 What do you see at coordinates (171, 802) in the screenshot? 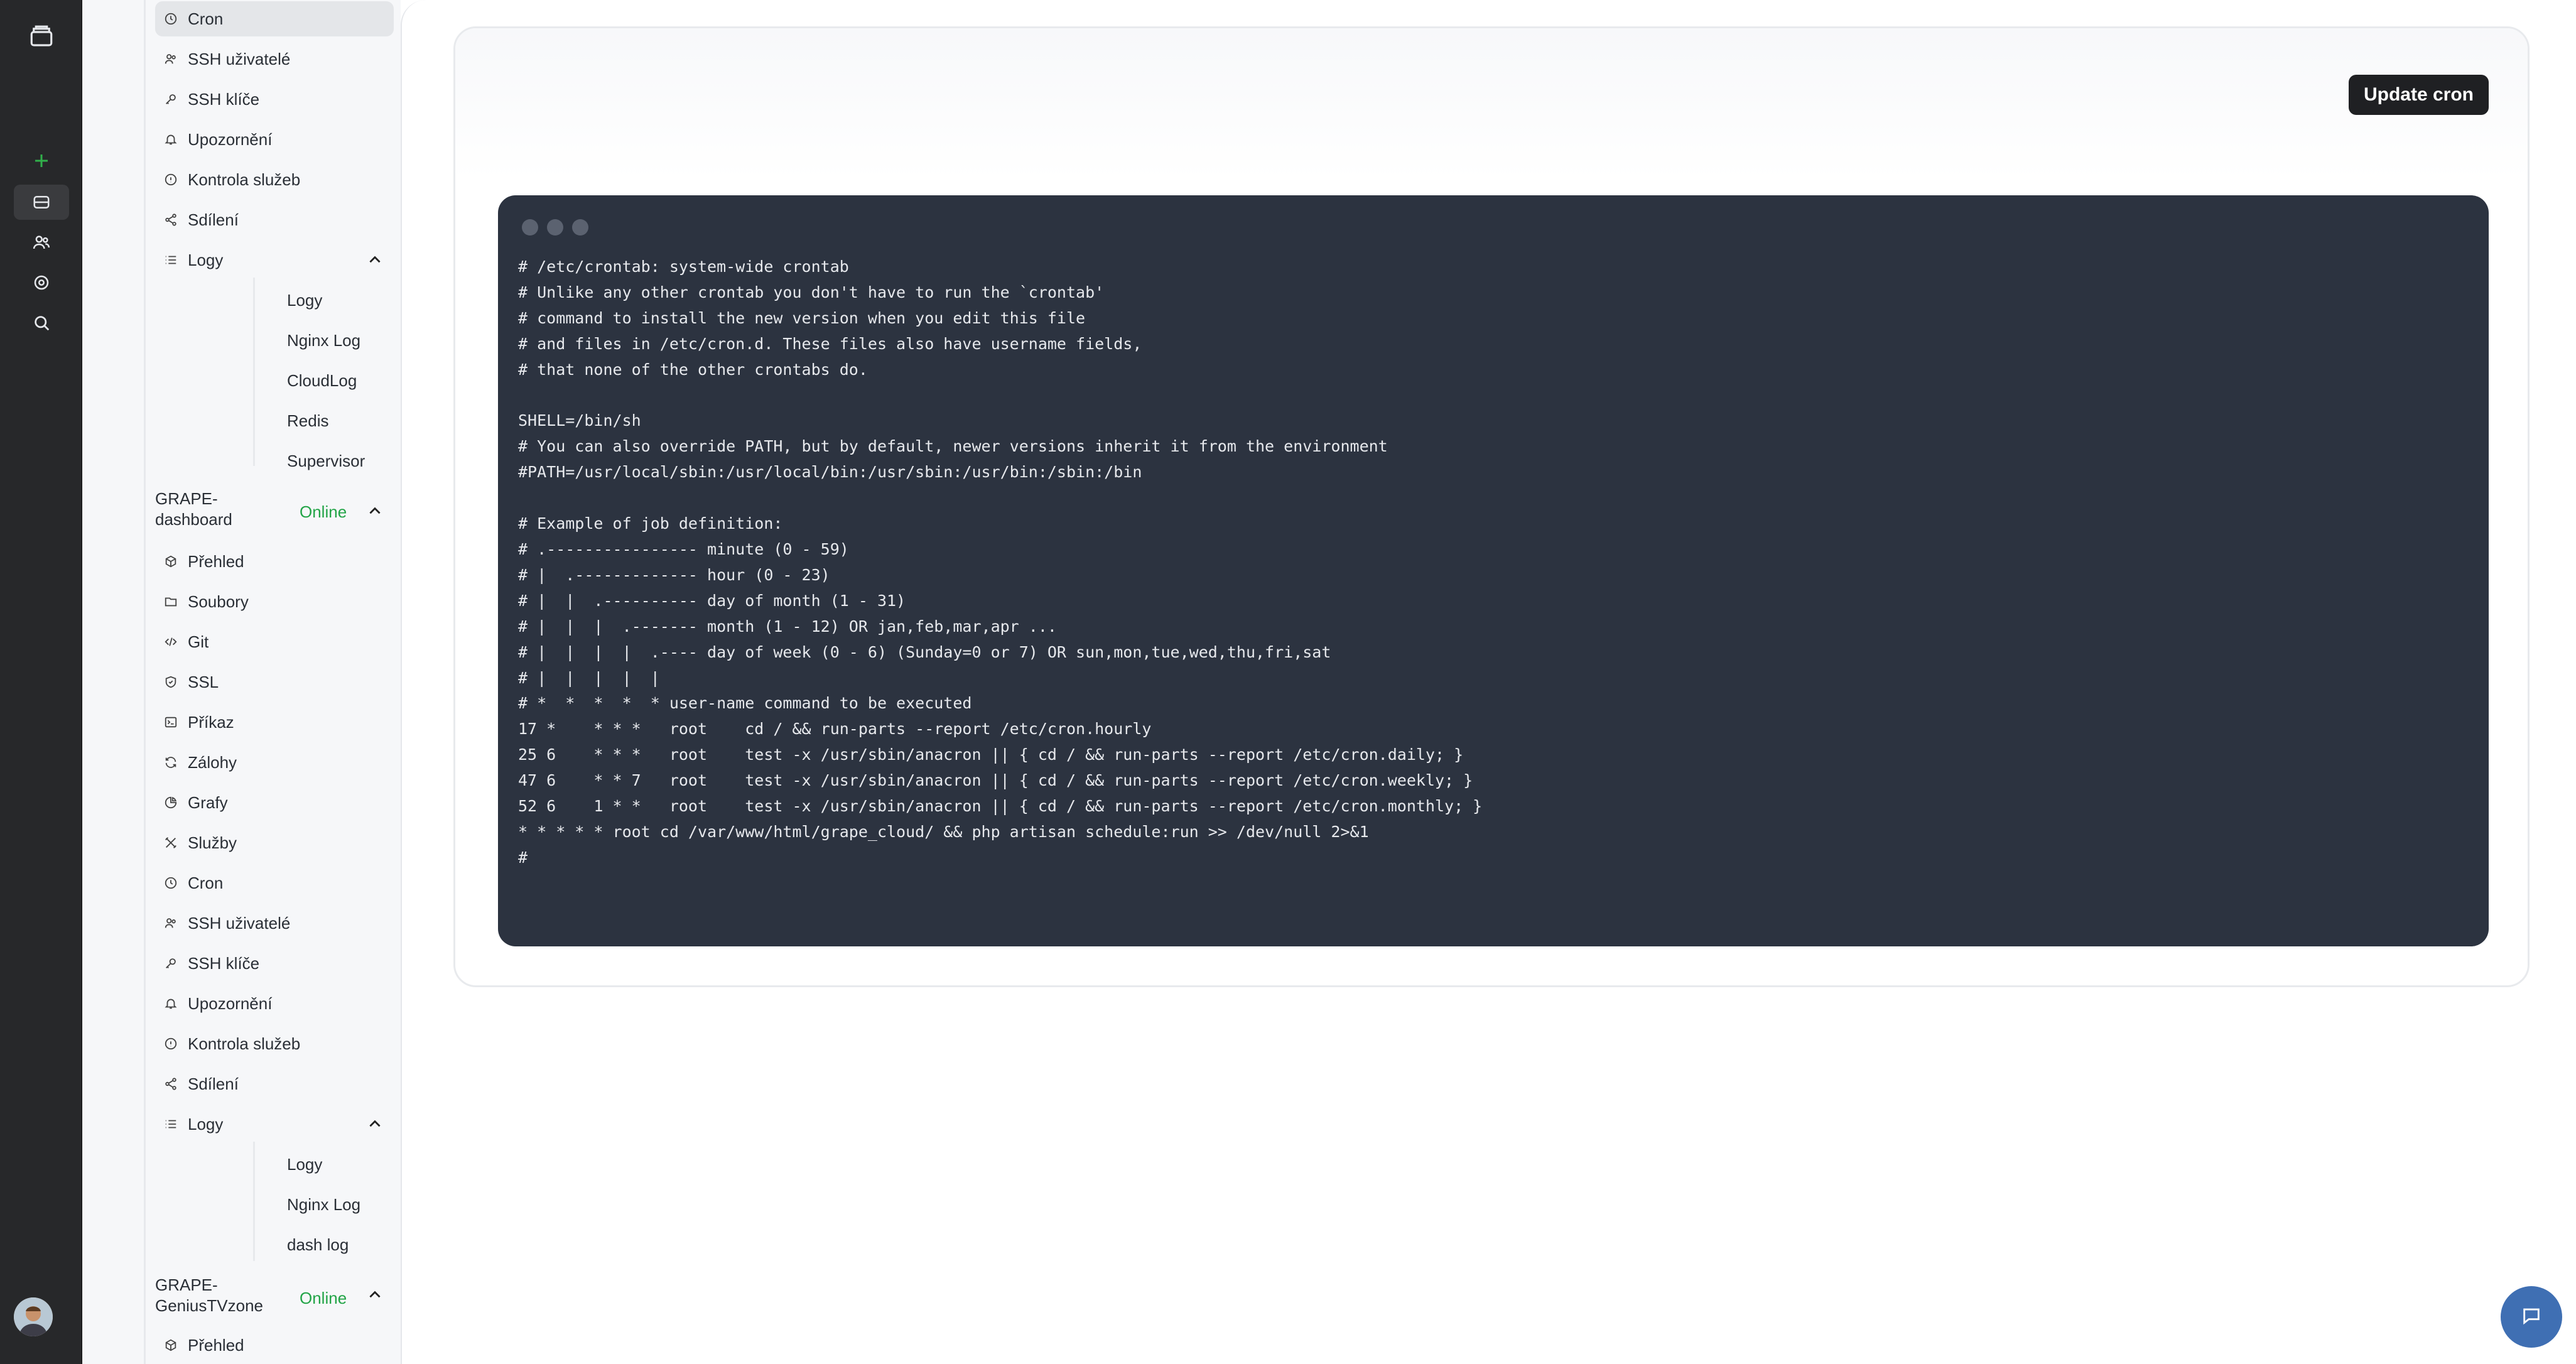
I see `pie-chart-icon` at bounding box center [171, 802].